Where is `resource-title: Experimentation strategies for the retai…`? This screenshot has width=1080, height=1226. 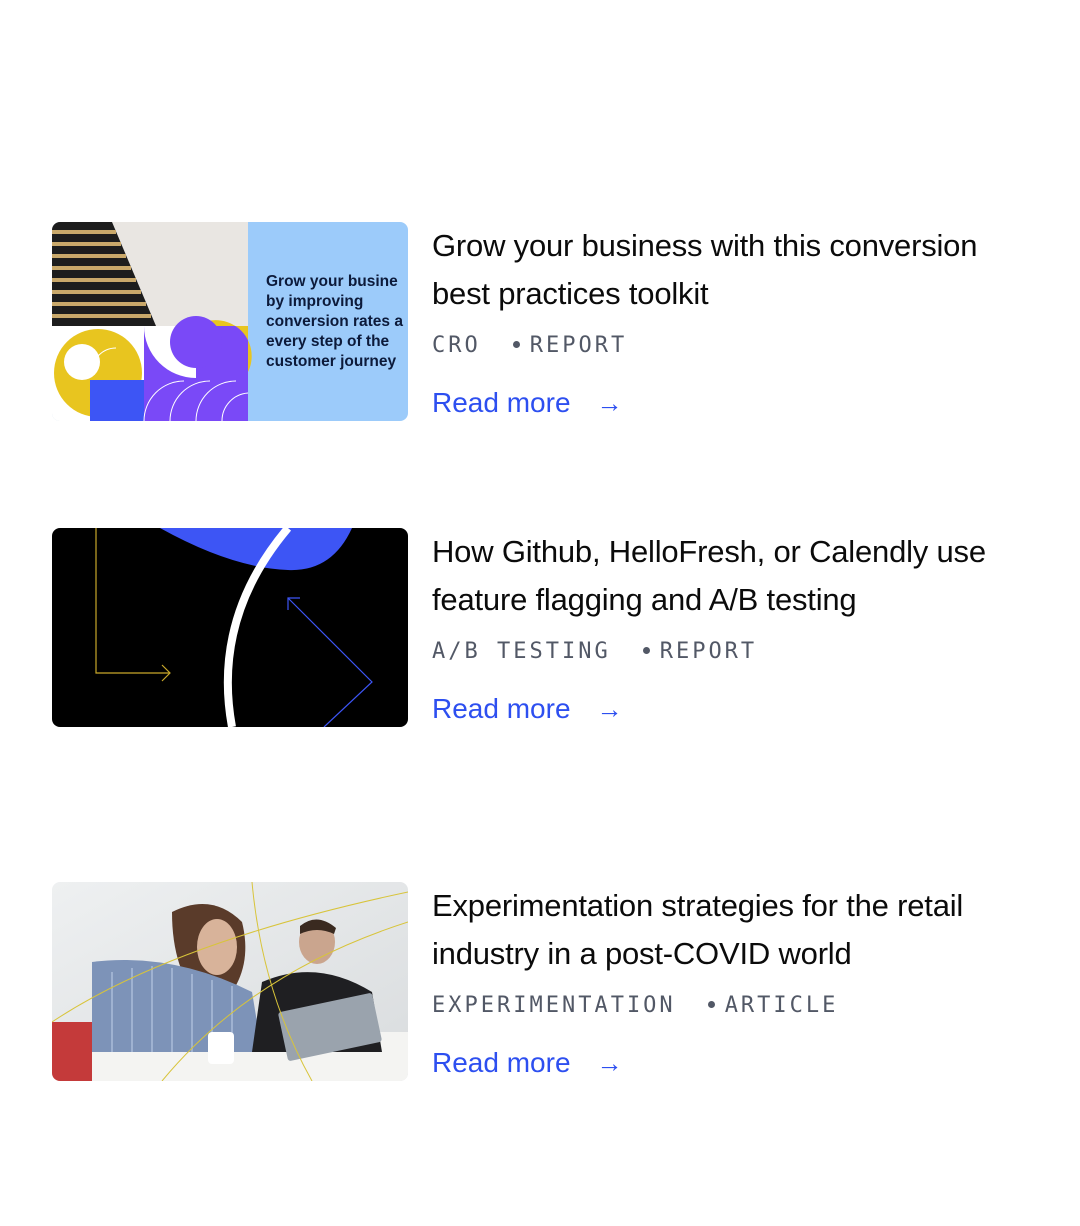 resource-title: Experimentation strategies for the retai… is located at coordinates (732, 929).